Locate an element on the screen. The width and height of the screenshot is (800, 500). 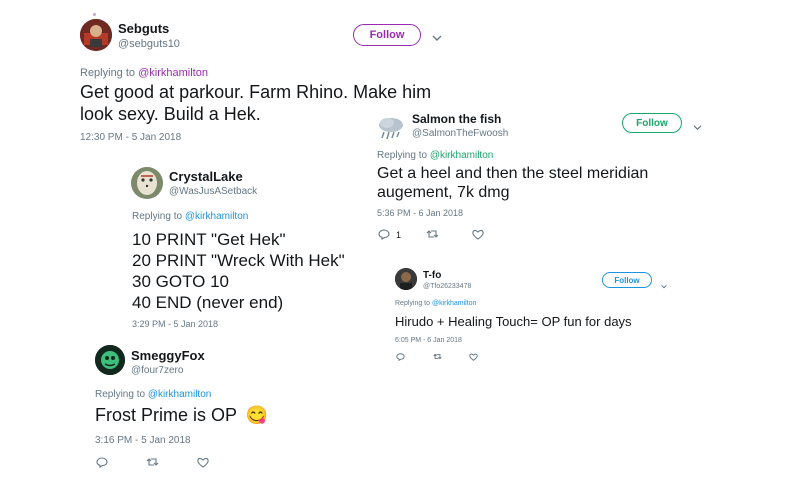
timestamp: 5:36 PM - 6 Jan 2018 is located at coordinates (420, 213).